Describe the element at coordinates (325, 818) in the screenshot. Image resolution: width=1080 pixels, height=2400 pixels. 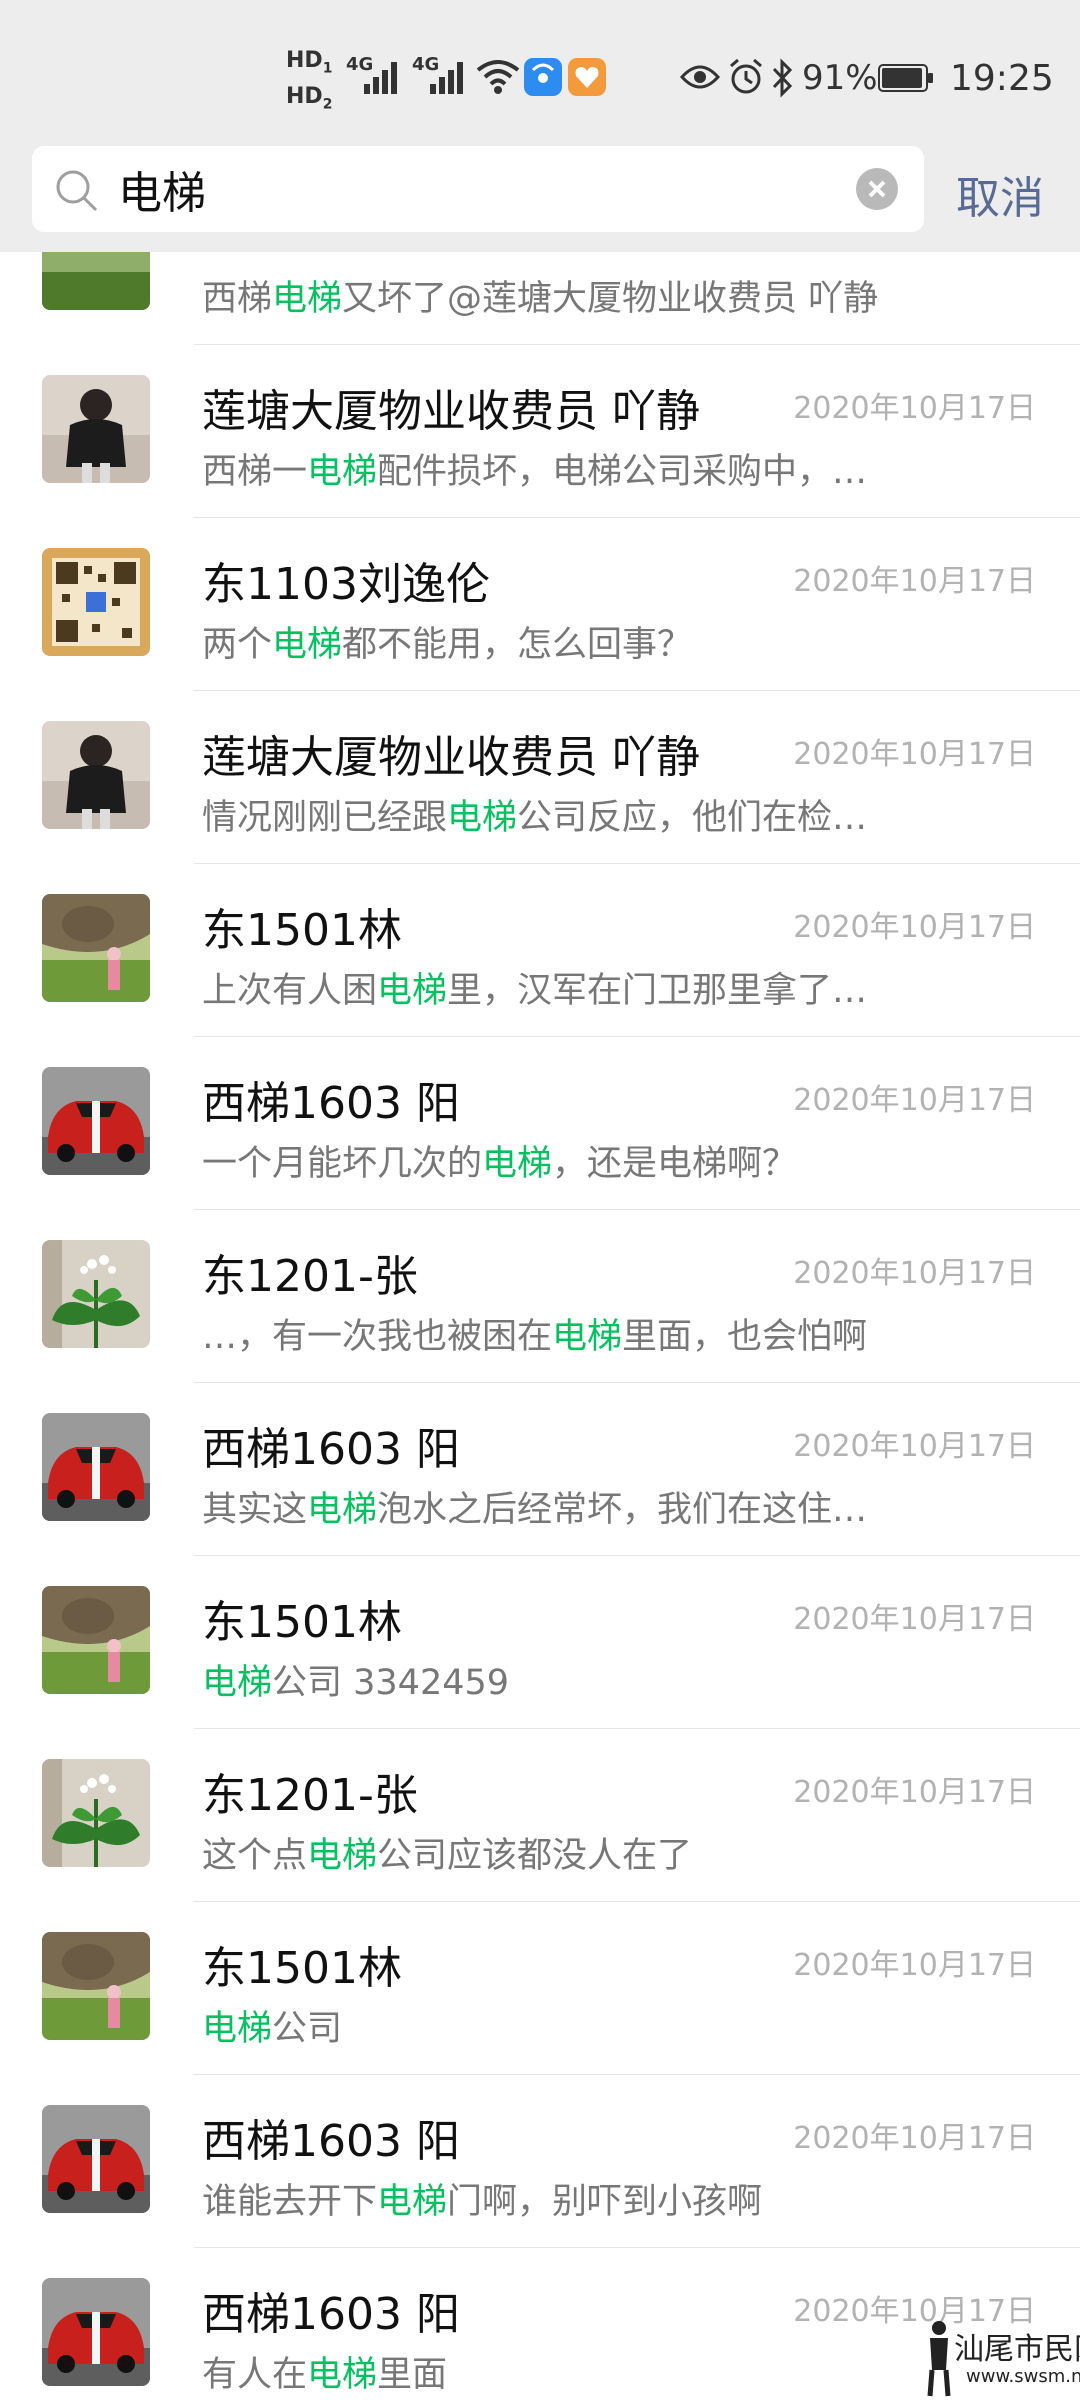
I see `preview-prefix: 情况刚刚已经跟` at that location.